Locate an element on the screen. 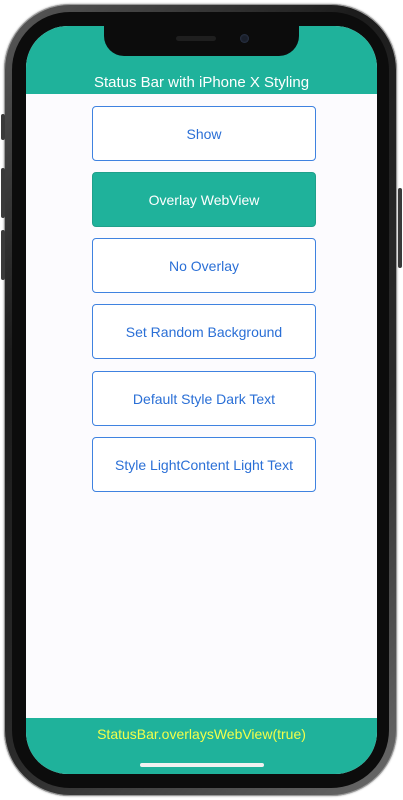 Image resolution: width=403 pixels, height=800 pixels. volume-down-button is located at coordinates (3, 255).